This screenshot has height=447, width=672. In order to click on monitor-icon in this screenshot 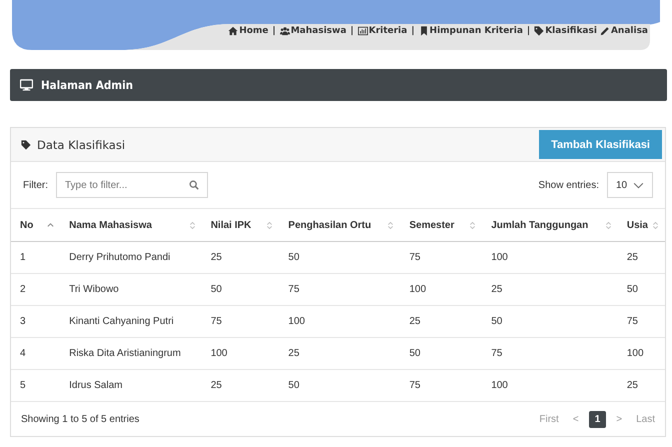, I will do `click(26, 85)`.